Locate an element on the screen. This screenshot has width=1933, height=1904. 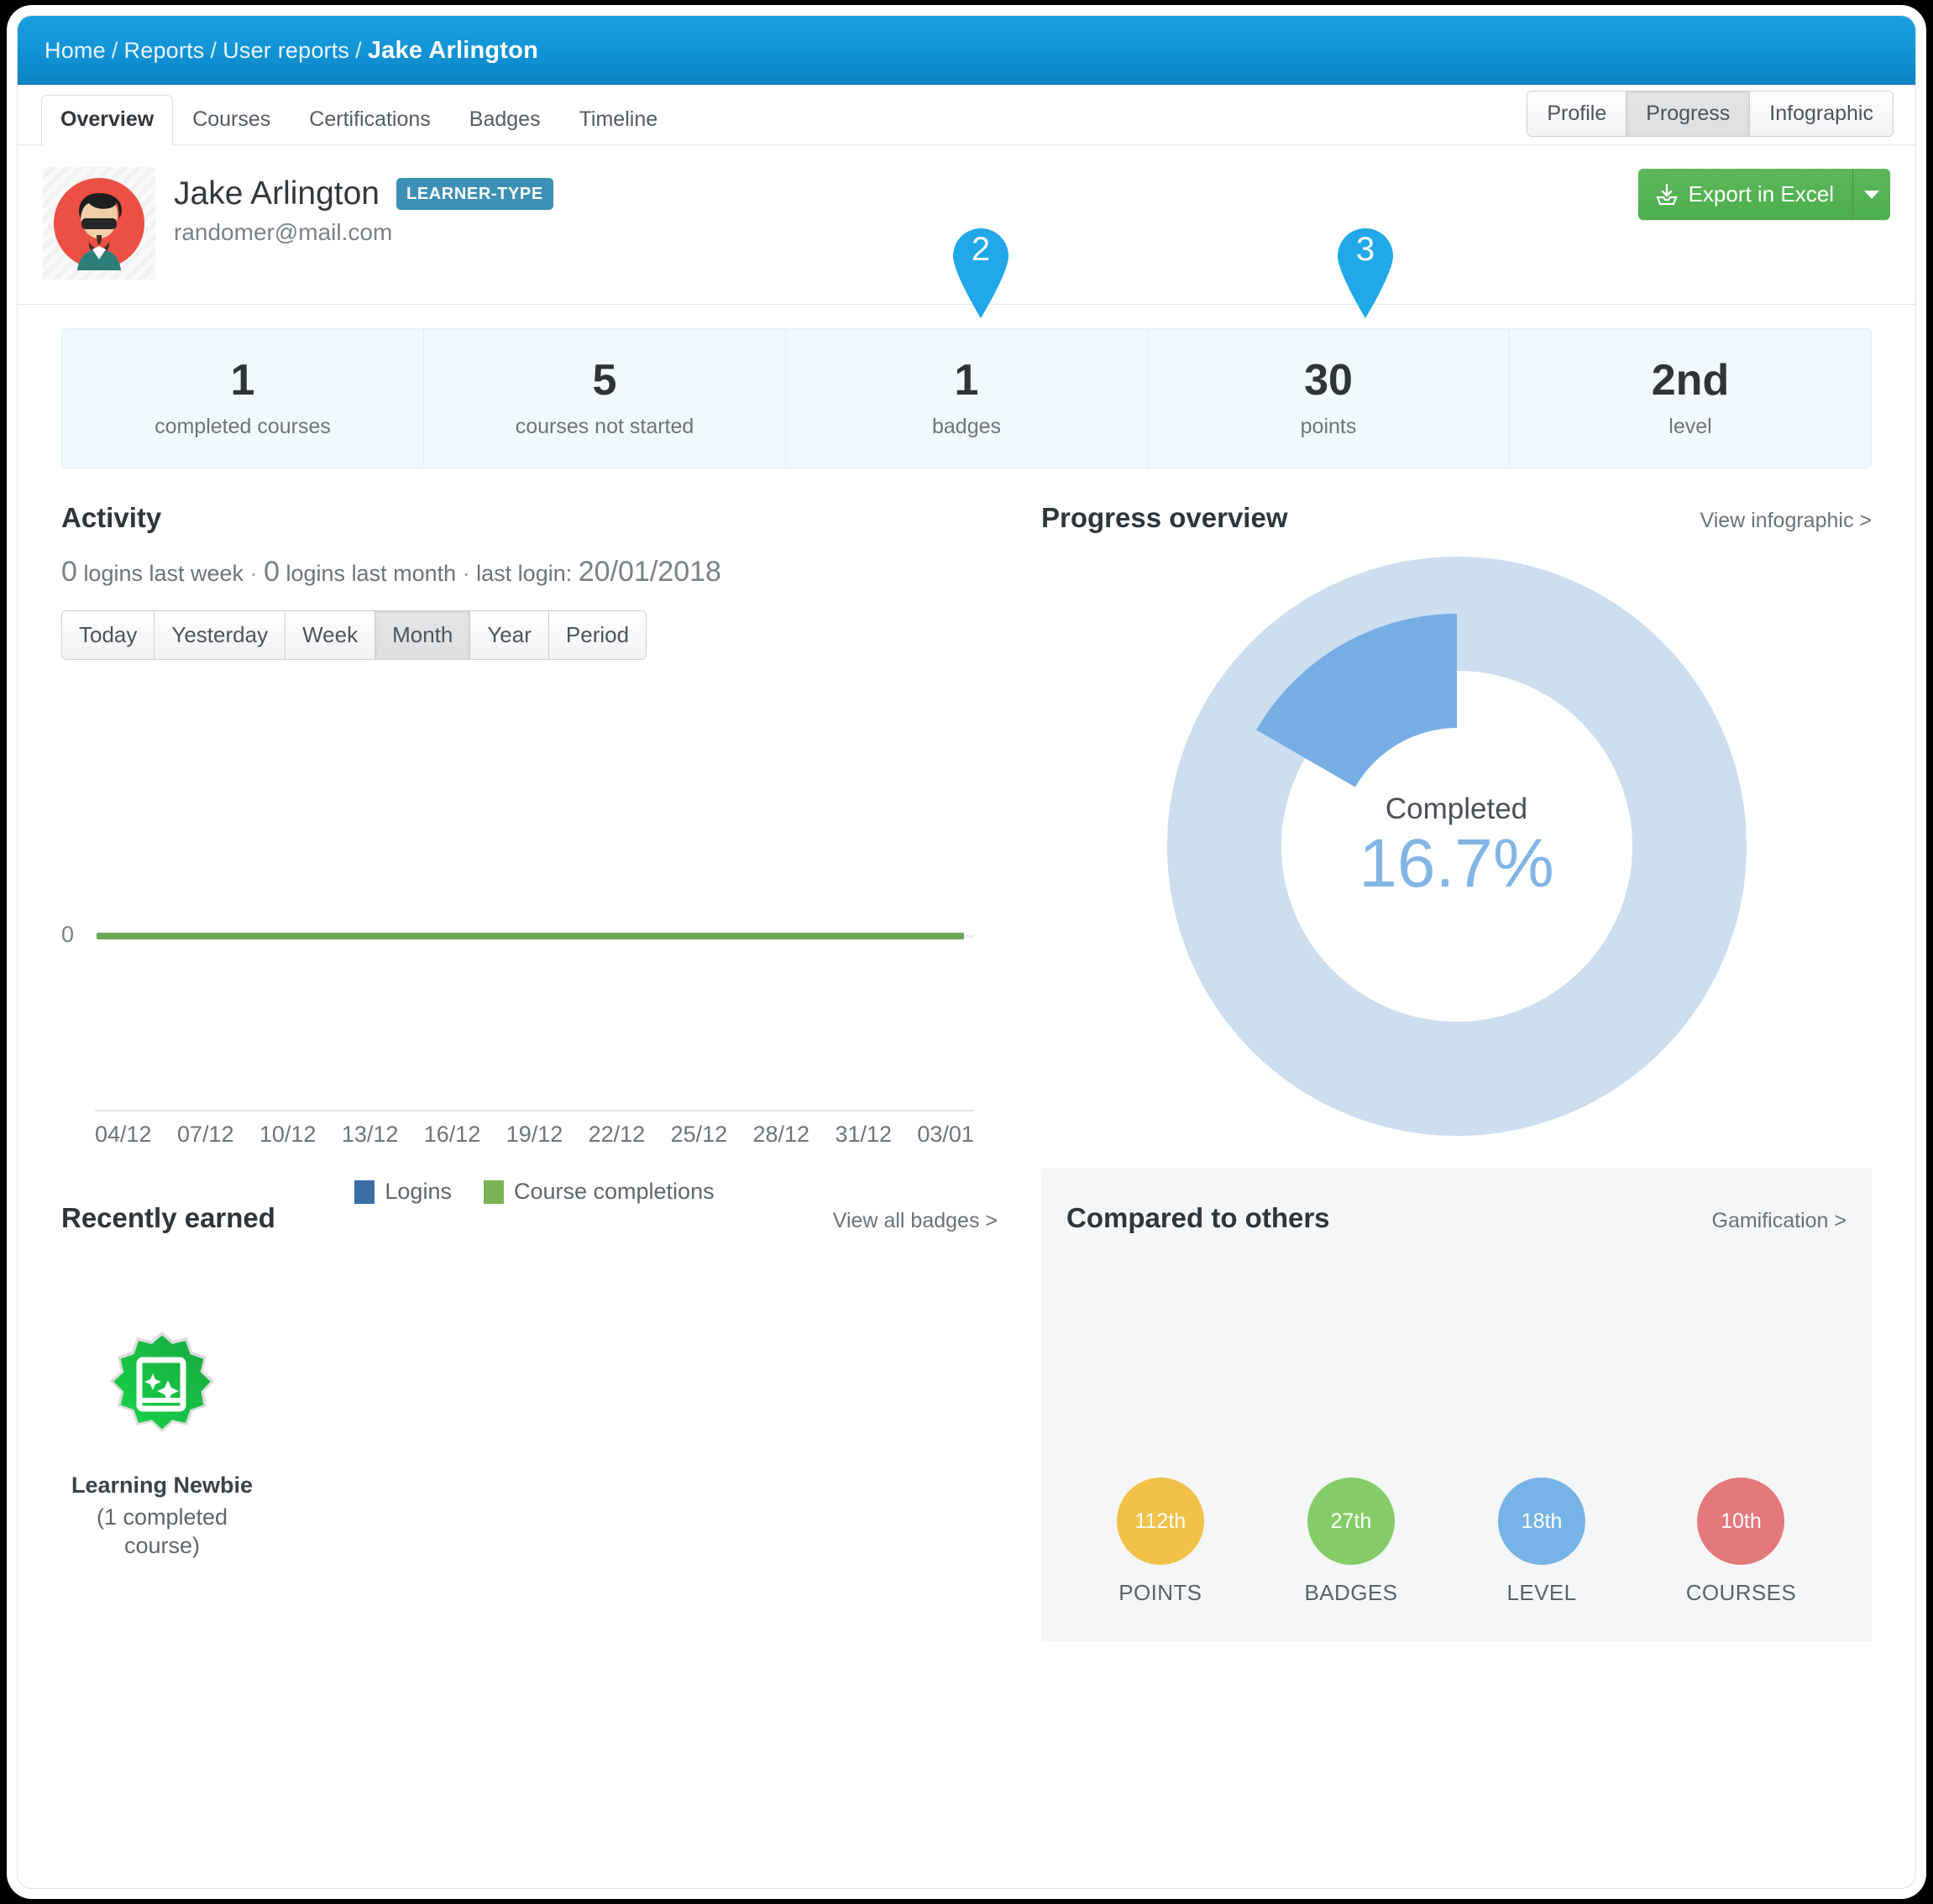
logins-last-month-value: 0 is located at coordinates (272, 572).